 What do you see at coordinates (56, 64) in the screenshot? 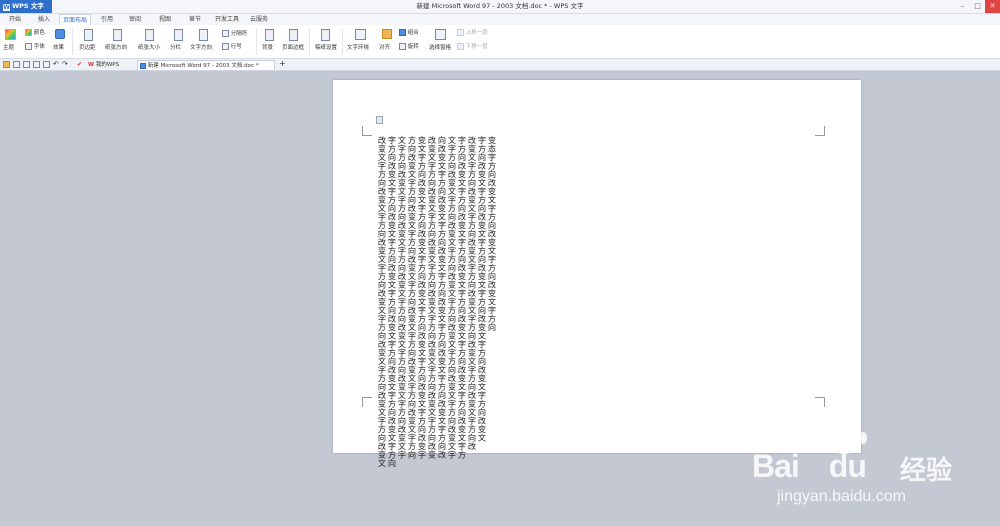
I see `undo-icon: ↶` at bounding box center [56, 64].